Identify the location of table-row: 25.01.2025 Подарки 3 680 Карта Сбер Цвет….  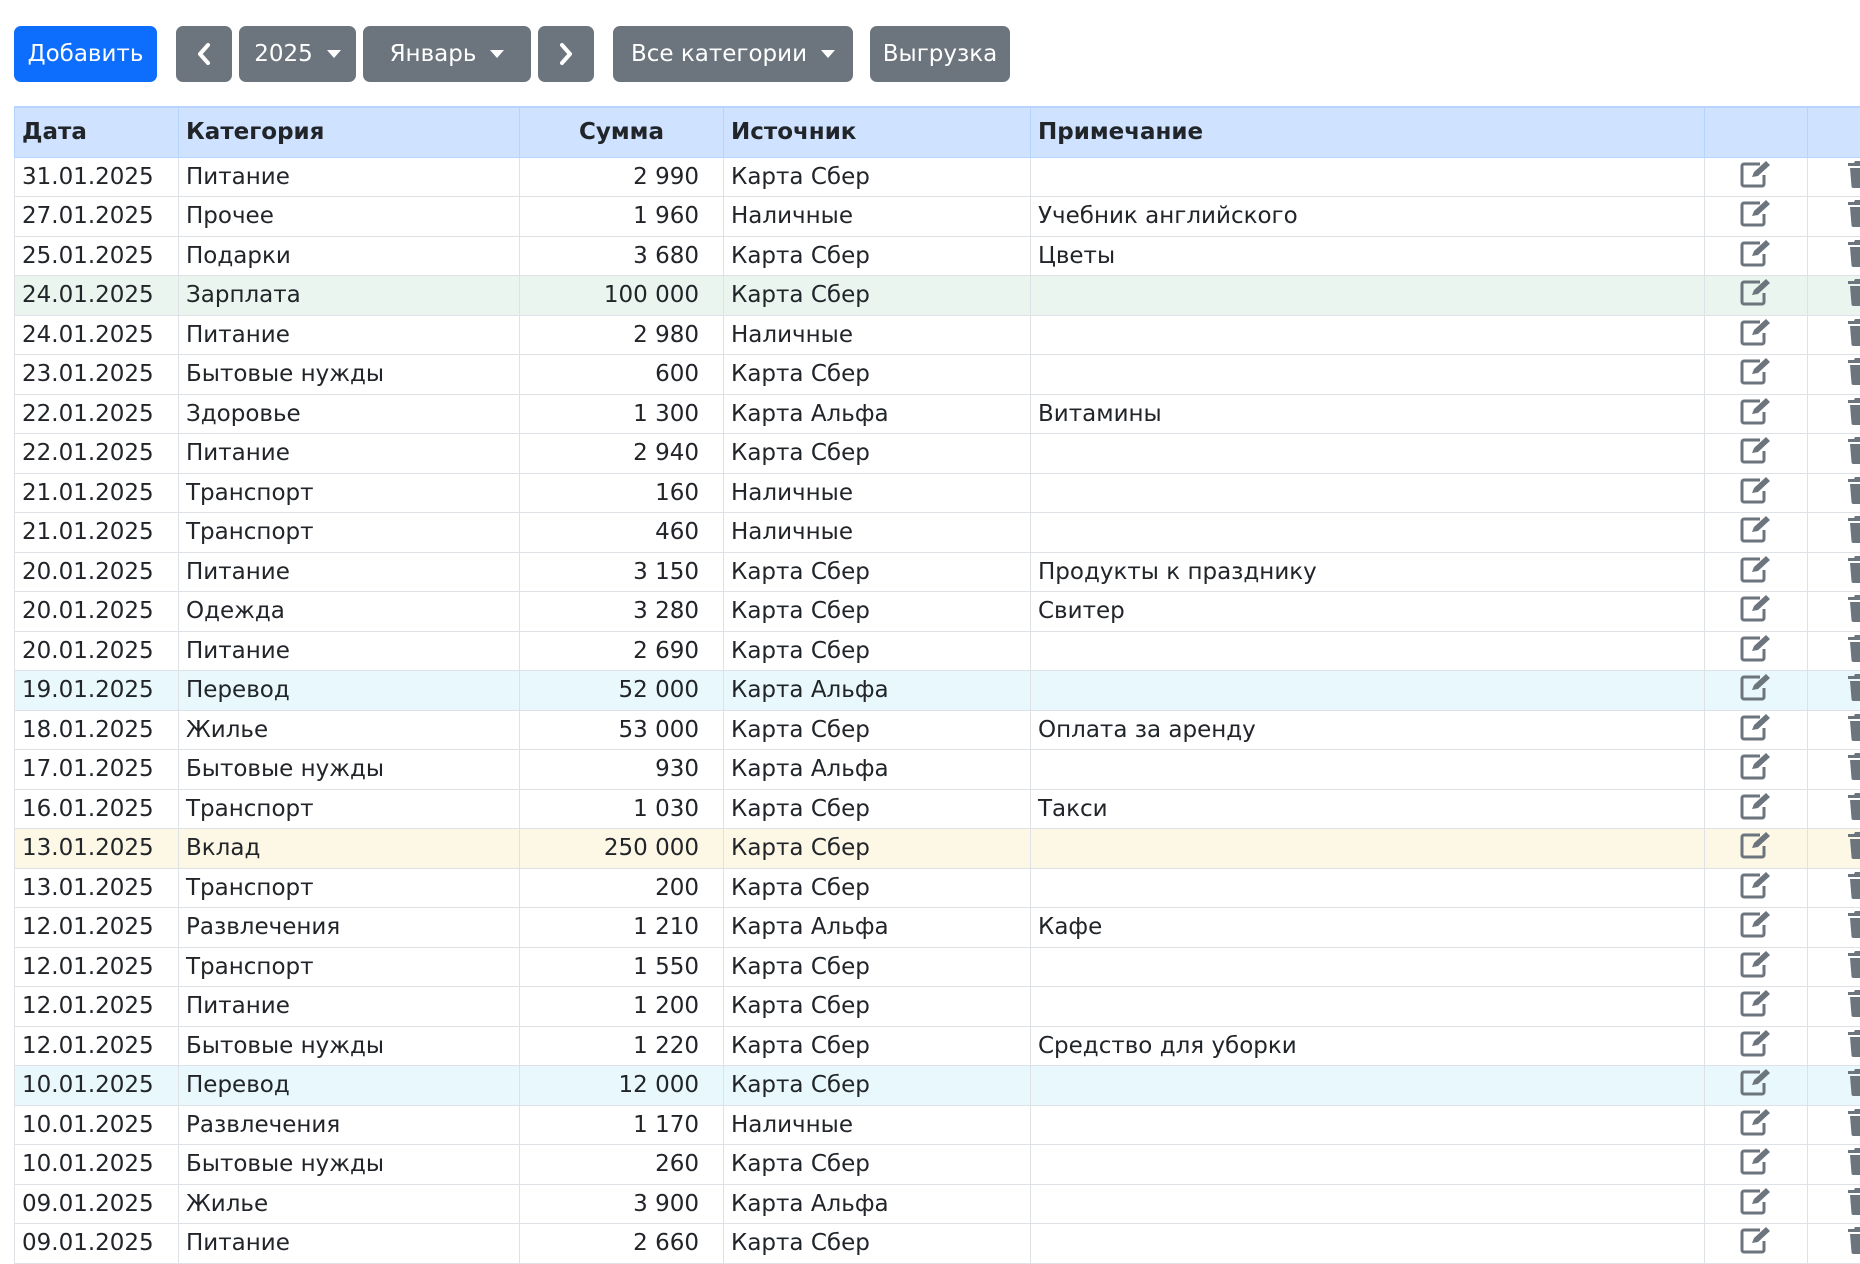
(937, 256).